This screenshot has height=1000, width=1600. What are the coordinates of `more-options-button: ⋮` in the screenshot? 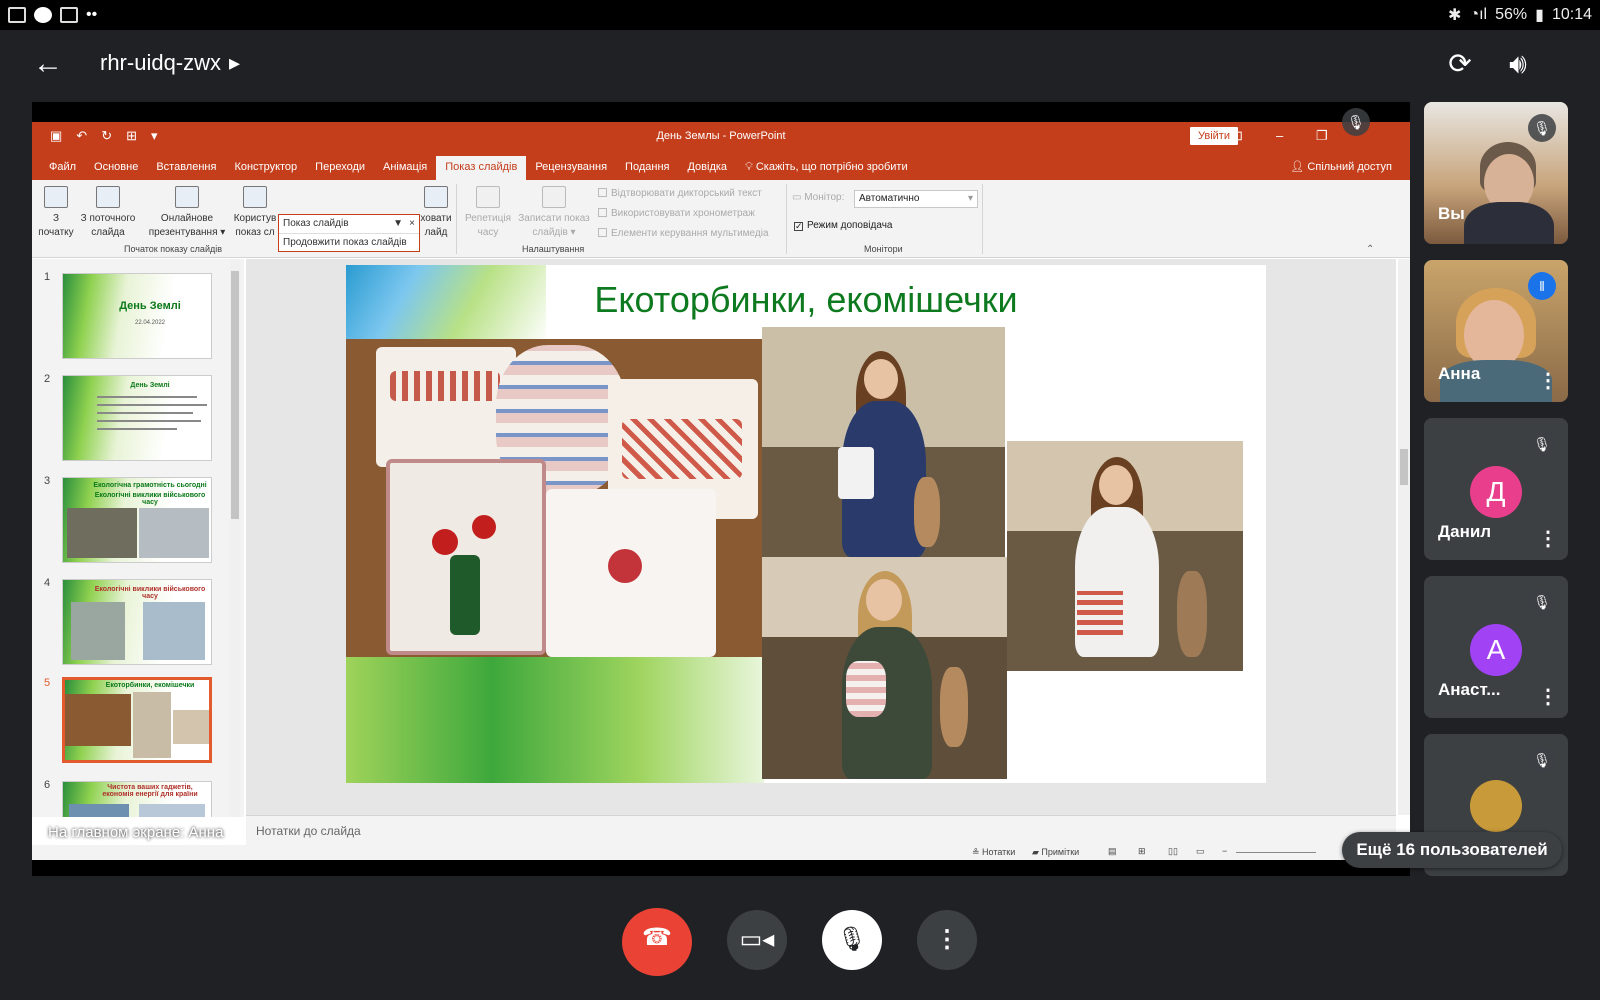 It's located at (947, 940).